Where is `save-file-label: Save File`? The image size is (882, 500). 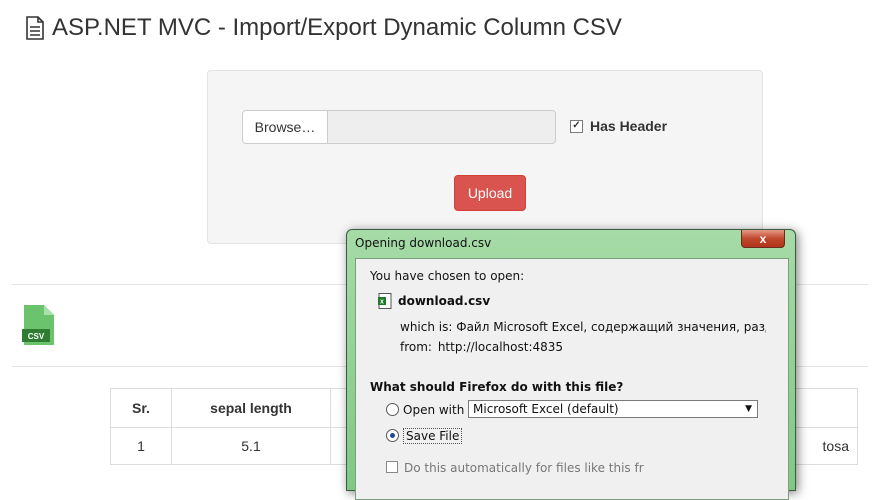
save-file-label: Save File is located at coordinates (433, 436).